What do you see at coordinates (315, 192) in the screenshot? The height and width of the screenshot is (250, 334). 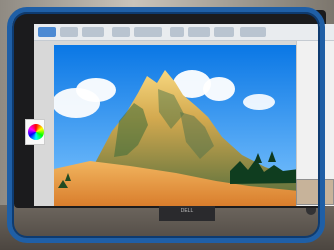 I see `thumbnail-preview` at bounding box center [315, 192].